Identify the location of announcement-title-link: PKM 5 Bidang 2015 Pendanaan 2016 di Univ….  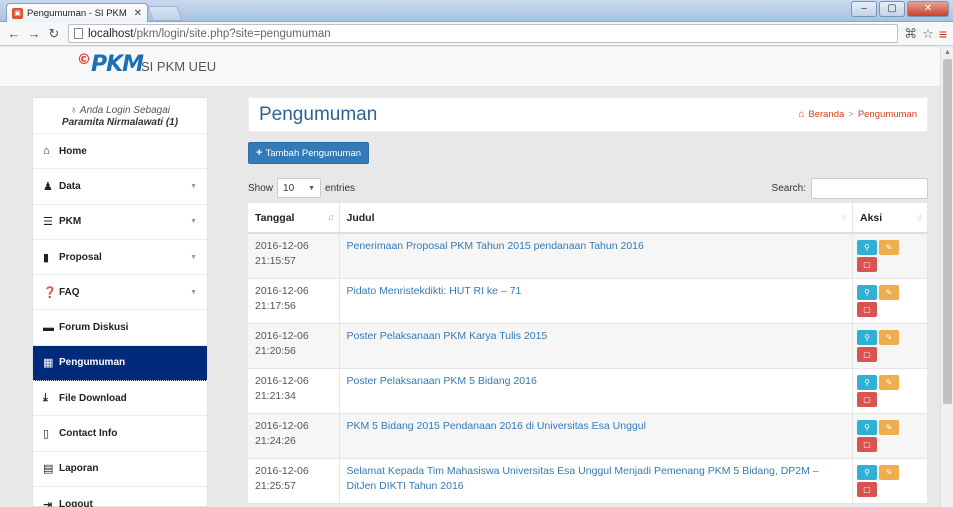
(496, 426).